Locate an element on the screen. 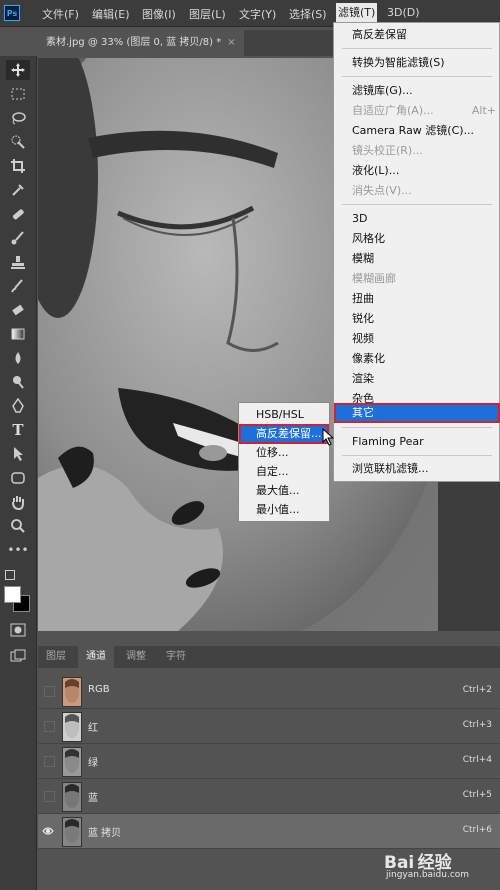 This screenshot has height=890, width=500. menu-item-high-pass-last: 高反差保留 is located at coordinates (417, 35).